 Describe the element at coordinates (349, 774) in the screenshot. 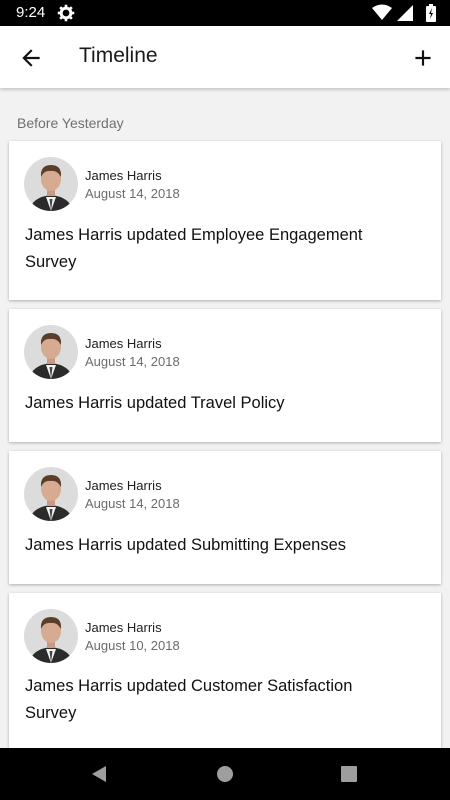

I see `recents-square-icon` at that location.